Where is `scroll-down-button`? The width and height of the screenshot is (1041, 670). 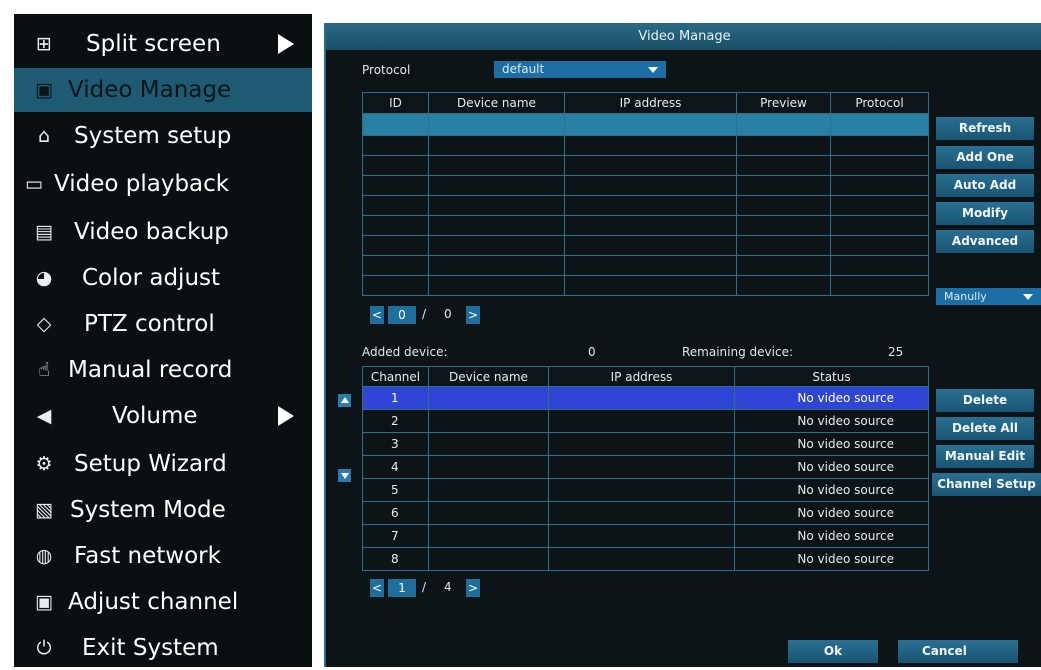
scroll-down-button is located at coordinates (344, 475).